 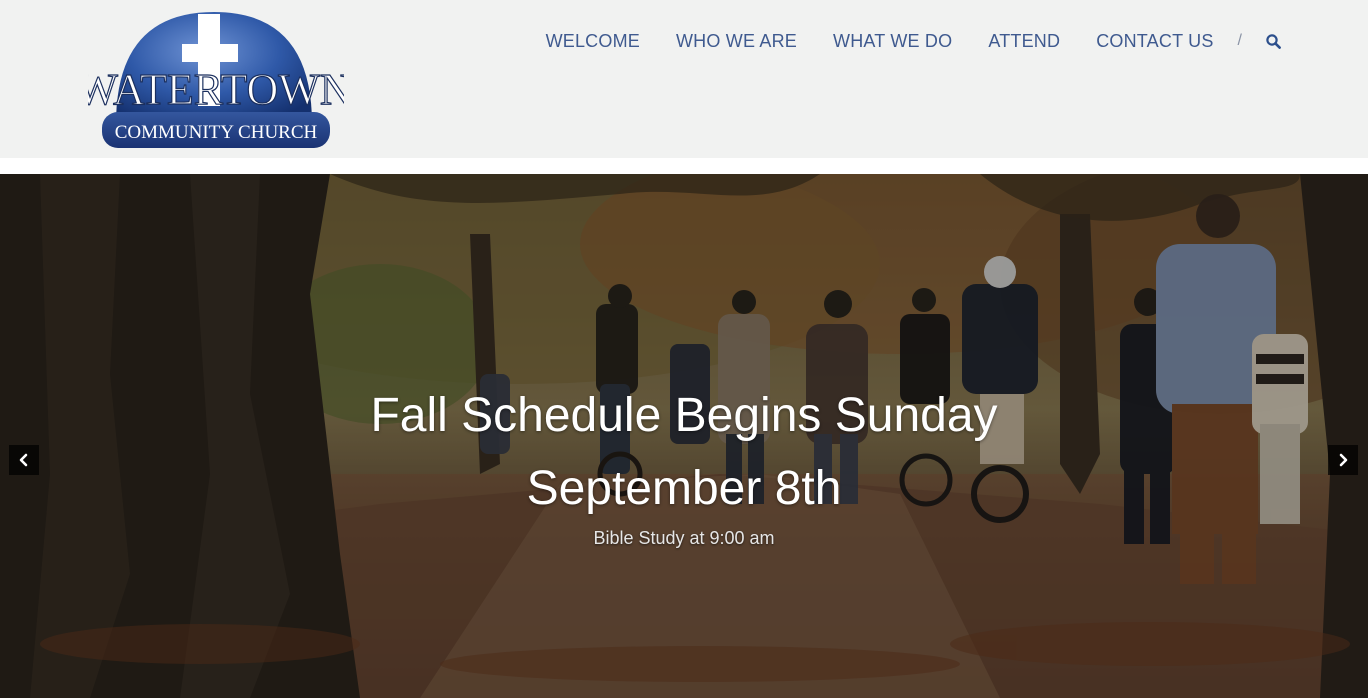 I want to click on chevron-left-icon, so click(x=23, y=460).